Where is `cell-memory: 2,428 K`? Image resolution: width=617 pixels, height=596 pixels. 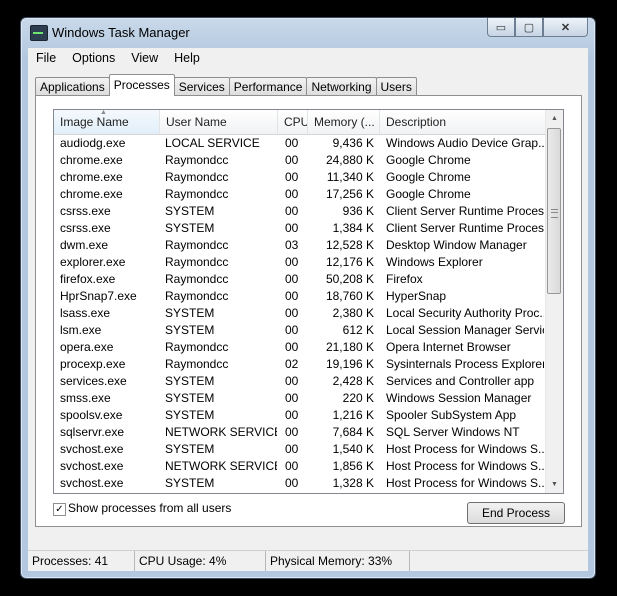 cell-memory: 2,428 K is located at coordinates (353, 381).